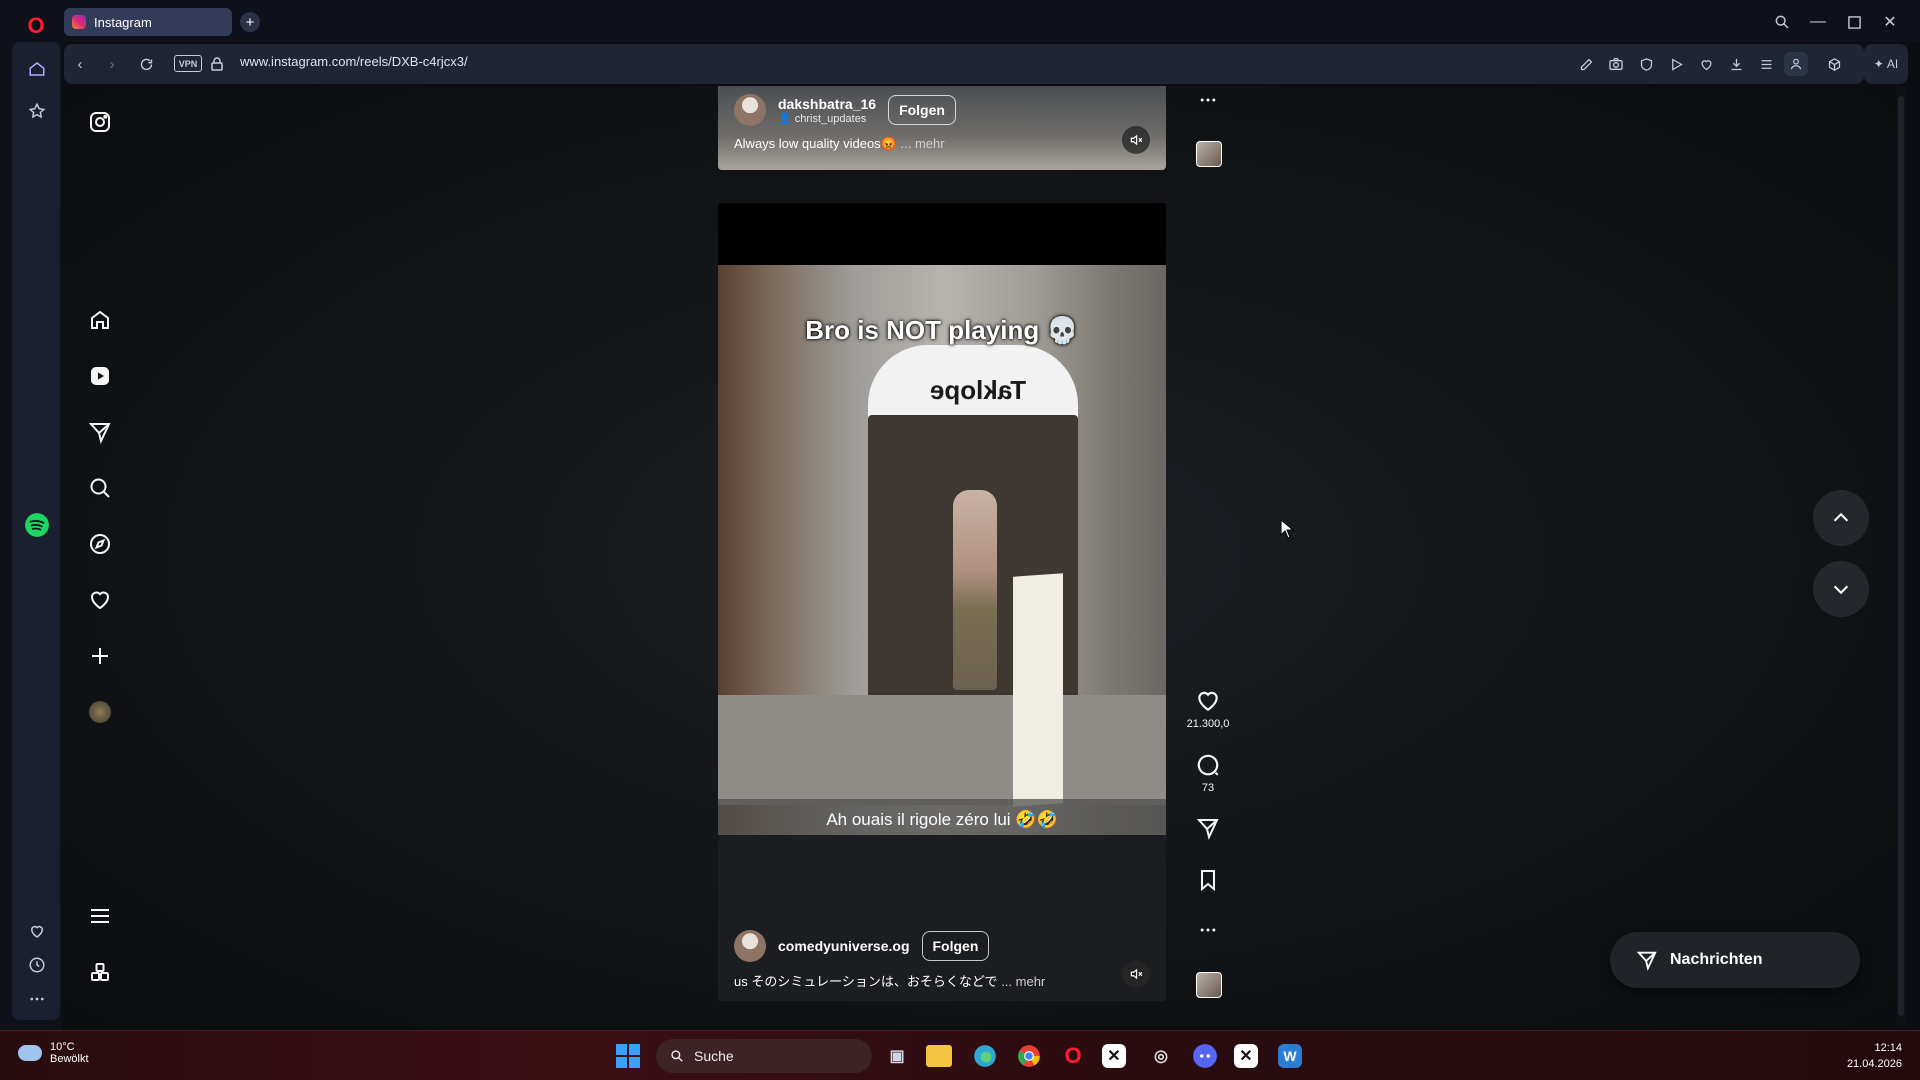 Image resolution: width=1920 pixels, height=1080 pixels. Describe the element at coordinates (1646, 961) in the screenshot. I see `messages-icon` at that location.